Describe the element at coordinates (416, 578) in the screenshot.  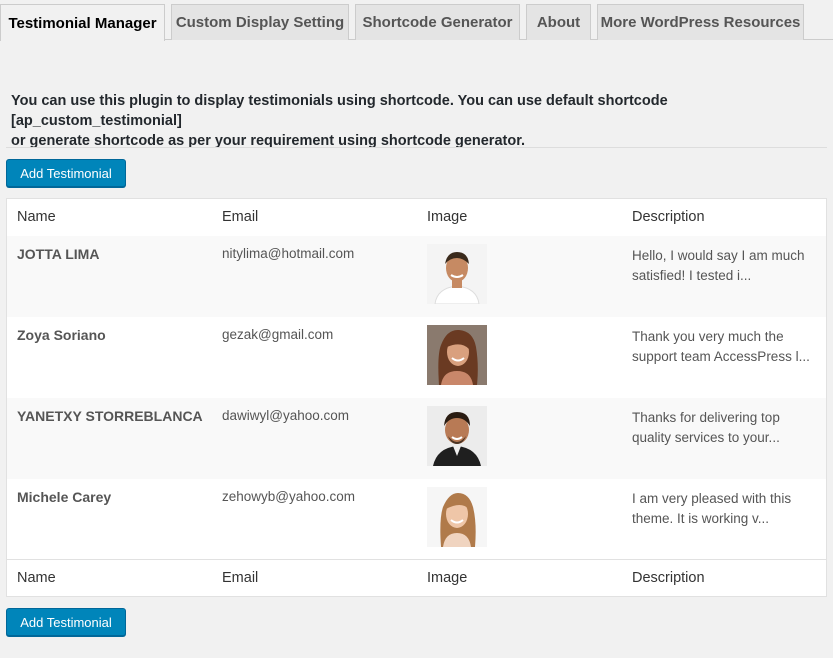
I see `table-footer: Name Email Image Description` at that location.